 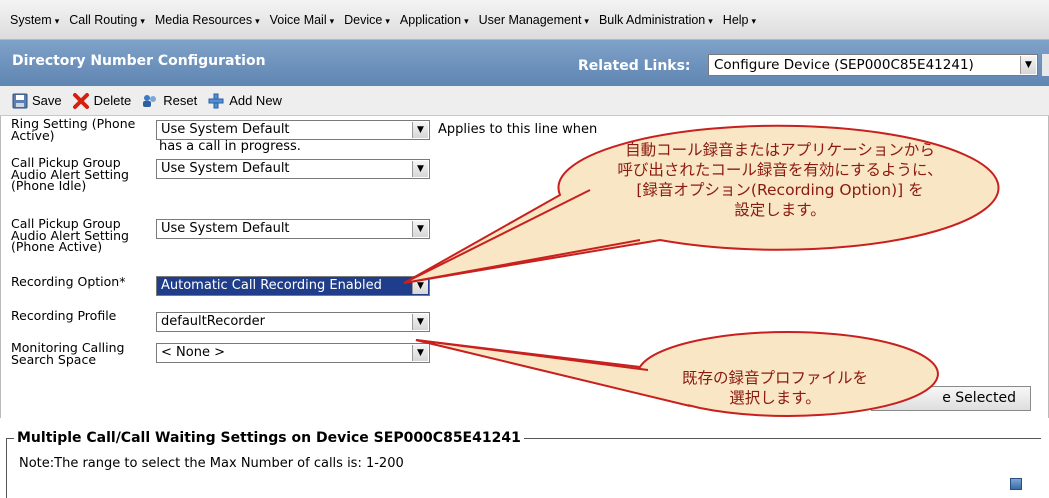 I want to click on callout-top-line-3: [録音オプション(Recording Option)] を, so click(x=780, y=190).